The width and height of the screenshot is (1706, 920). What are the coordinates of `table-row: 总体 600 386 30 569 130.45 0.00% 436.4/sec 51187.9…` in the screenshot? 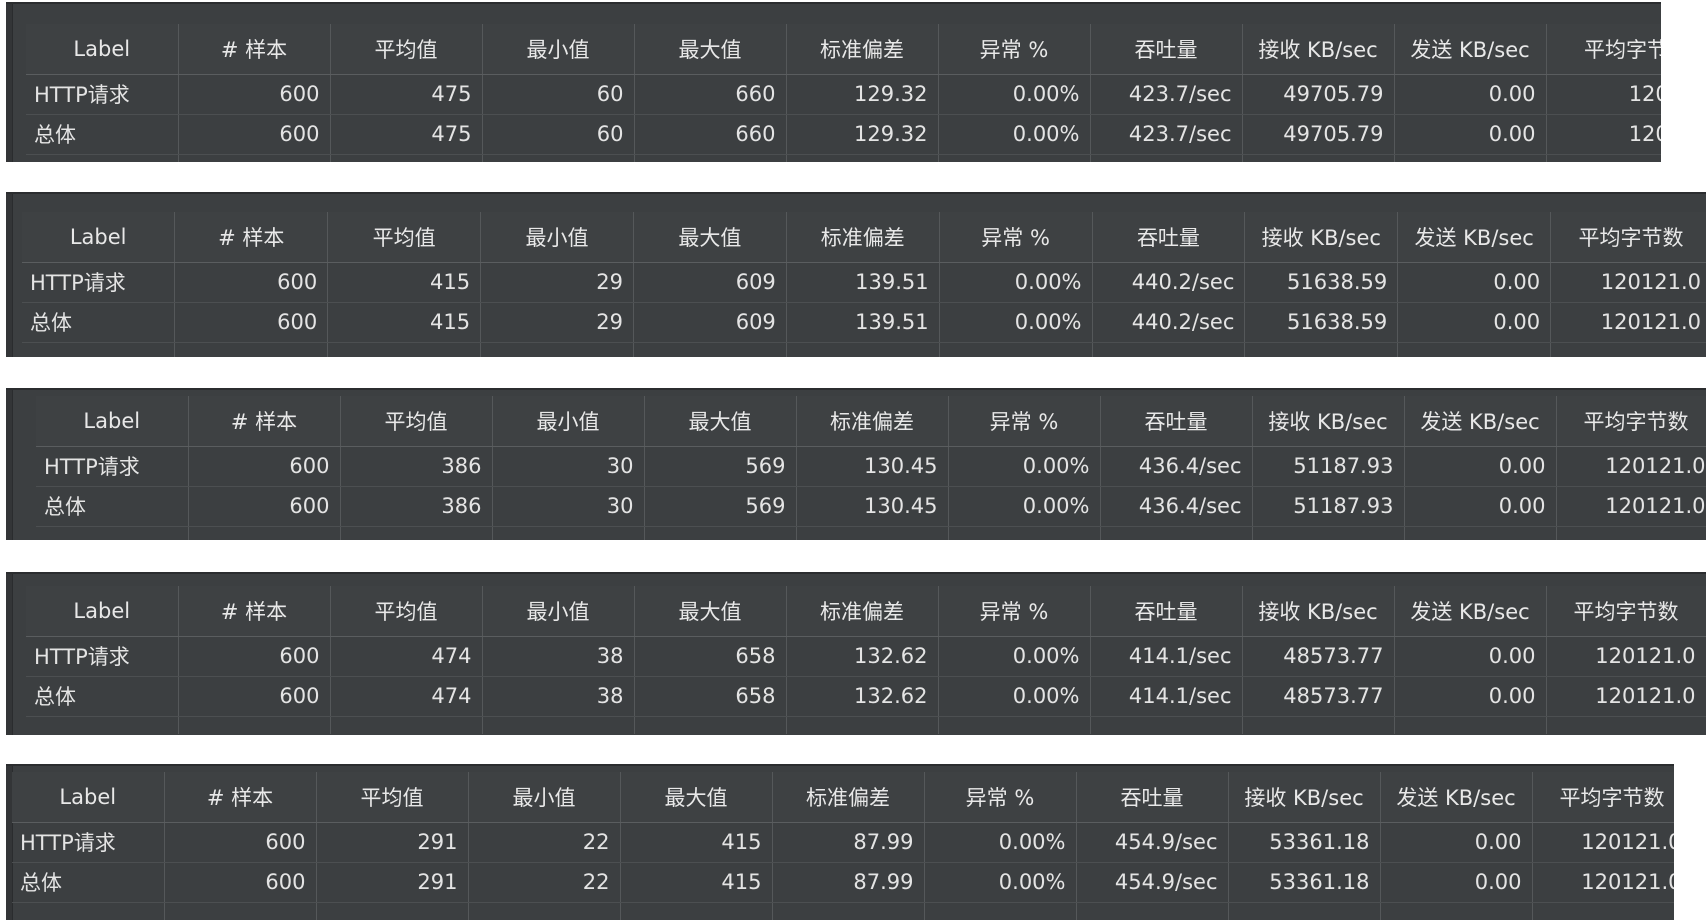 It's located at (871, 506).